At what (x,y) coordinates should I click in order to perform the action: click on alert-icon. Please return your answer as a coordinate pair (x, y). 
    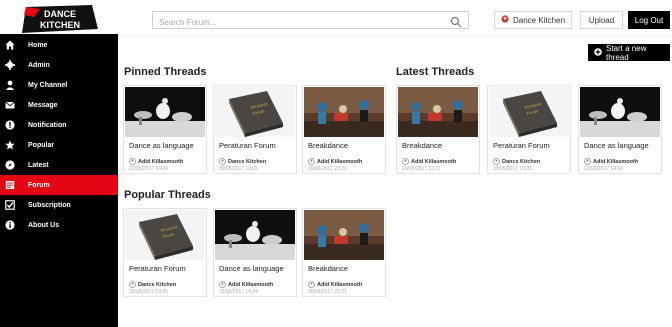
    Looking at the image, I should click on (10, 125).